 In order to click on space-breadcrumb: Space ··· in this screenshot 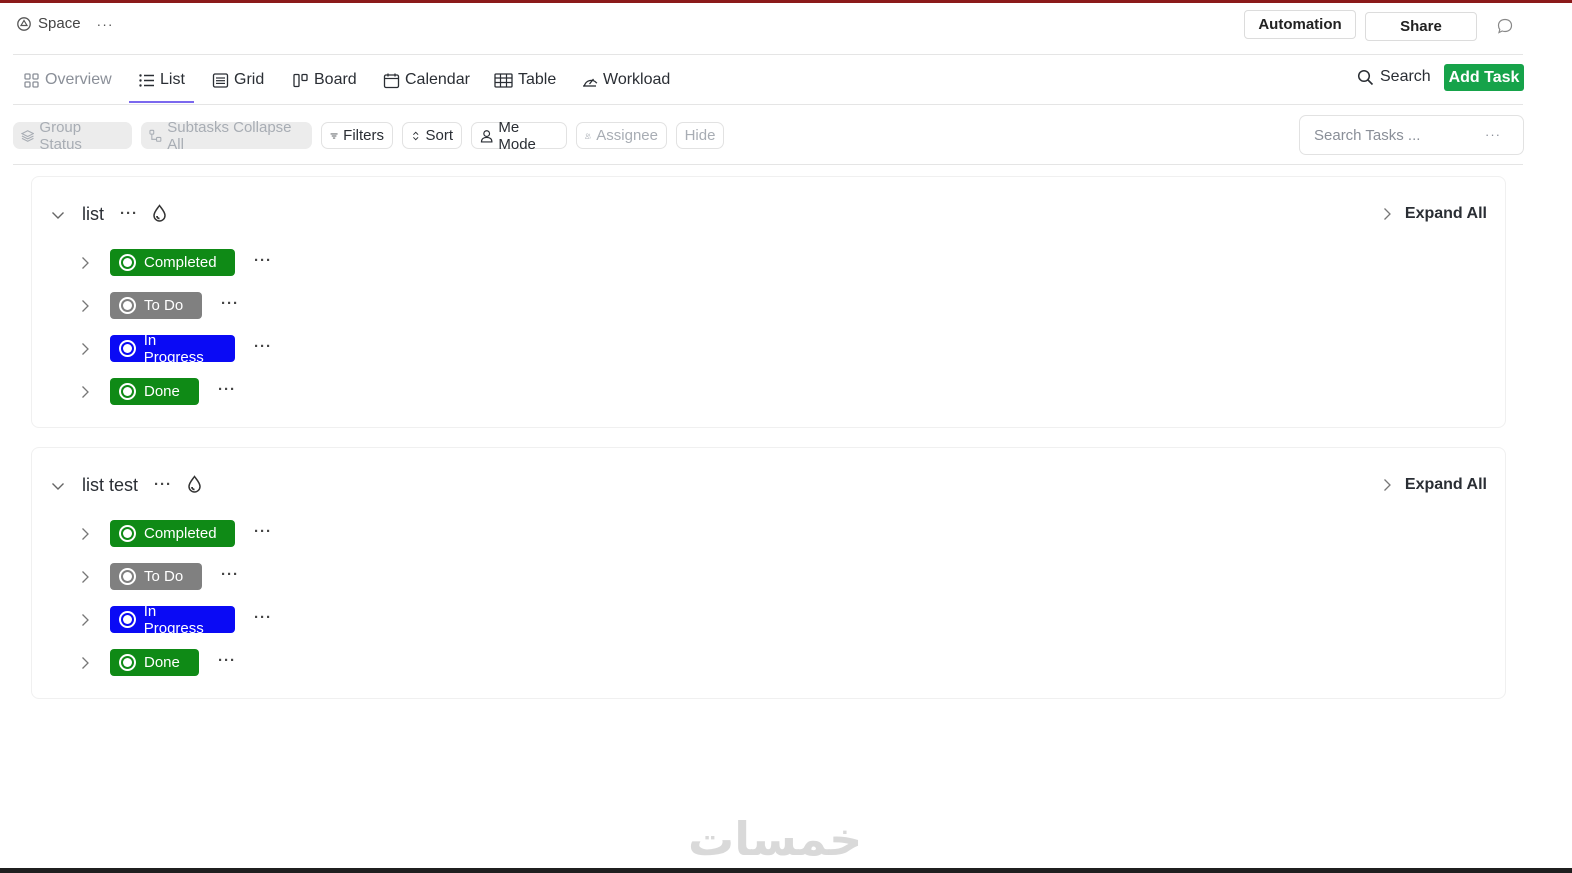, I will do `click(65, 23)`.